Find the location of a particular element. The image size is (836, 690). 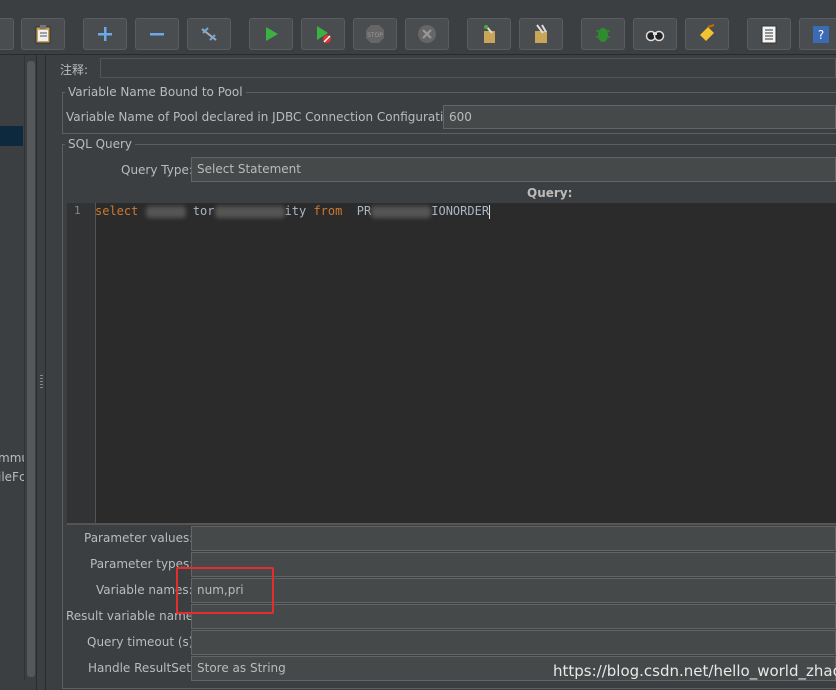

start-no-pauses-icon is located at coordinates (324, 34).